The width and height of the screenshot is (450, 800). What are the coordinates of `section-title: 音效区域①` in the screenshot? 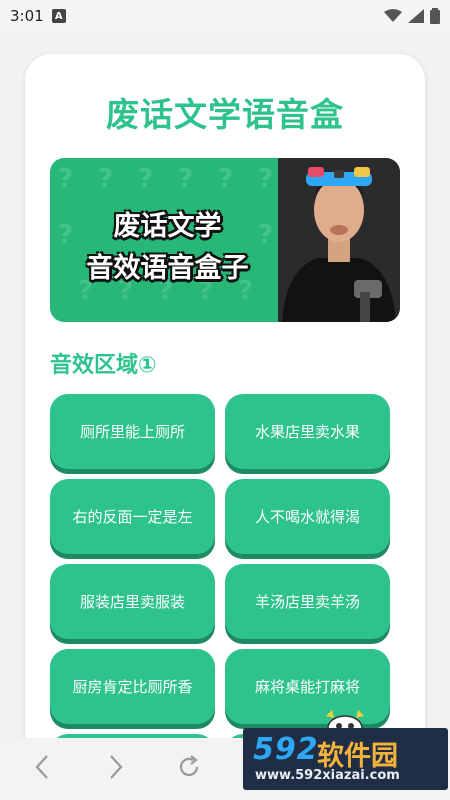 It's located at (103, 365).